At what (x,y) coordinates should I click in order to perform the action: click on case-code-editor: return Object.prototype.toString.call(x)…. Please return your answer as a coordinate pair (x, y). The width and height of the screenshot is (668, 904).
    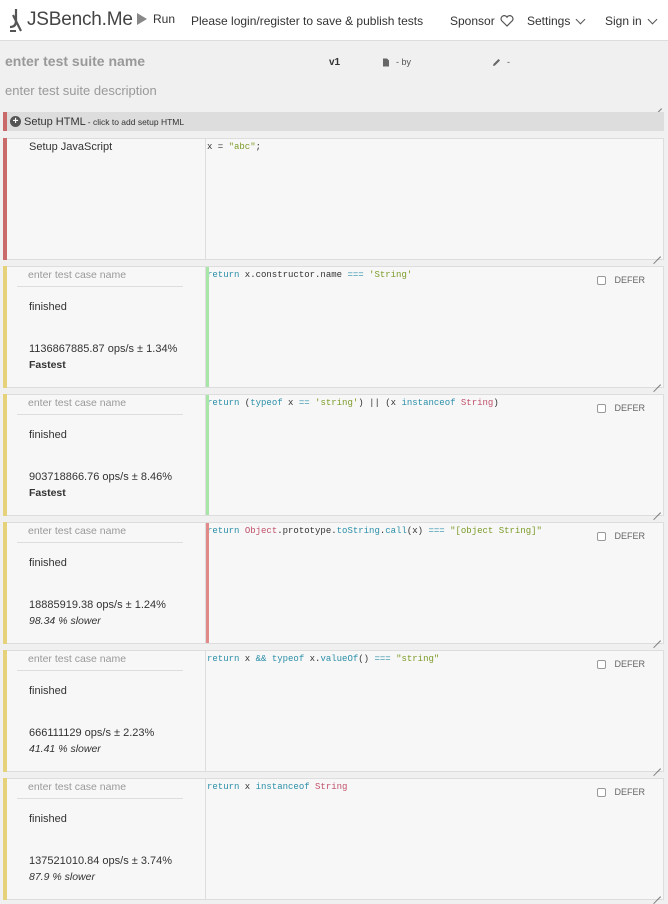
    Looking at the image, I should click on (434, 583).